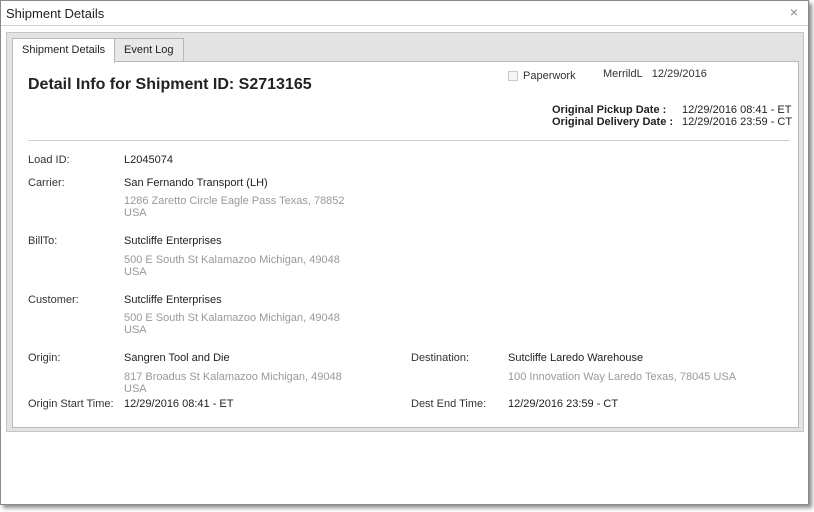 The width and height of the screenshot is (814, 512). Describe the element at coordinates (44, 358) in the screenshot. I see `origin-label: Origin:` at that location.